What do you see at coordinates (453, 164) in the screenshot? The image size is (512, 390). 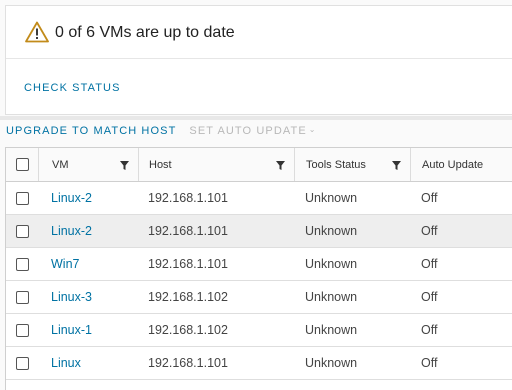 I see `column-header-auto-update-label: Auto Update` at bounding box center [453, 164].